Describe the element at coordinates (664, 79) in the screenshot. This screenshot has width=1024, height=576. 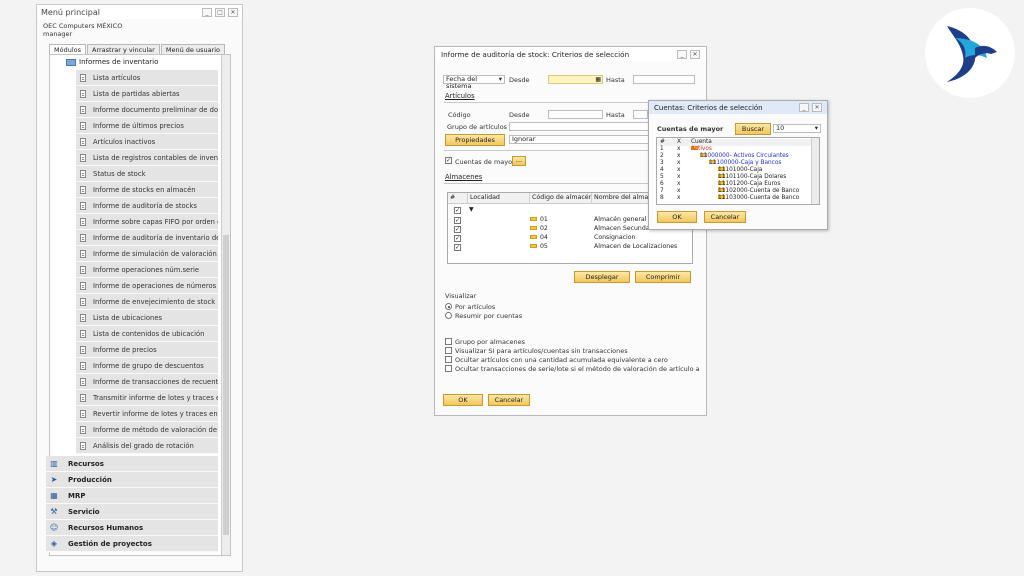
I see `date-to-input` at that location.